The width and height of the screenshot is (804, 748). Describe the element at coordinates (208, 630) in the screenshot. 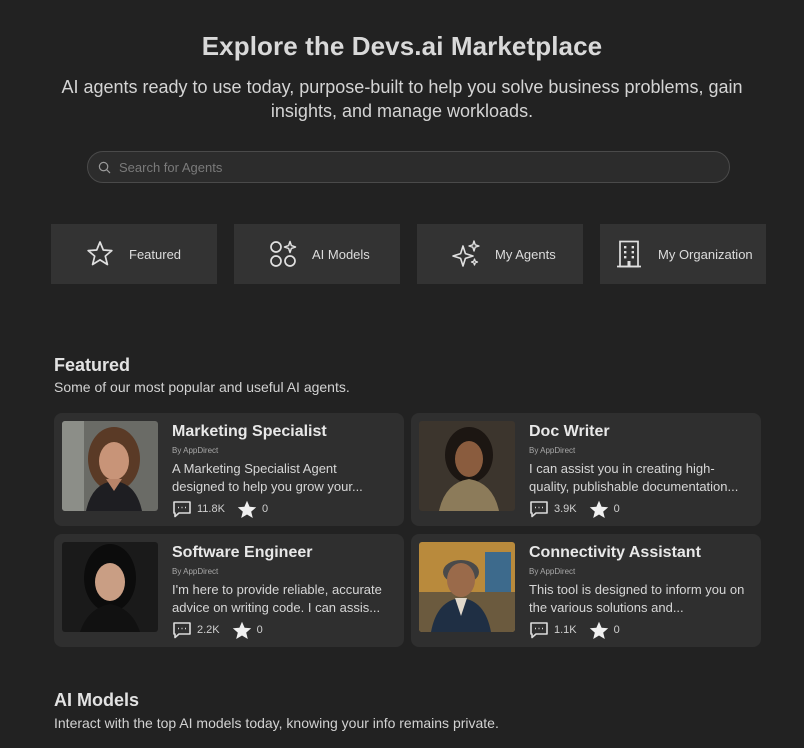

I see `message-count: 2.2K` at that location.